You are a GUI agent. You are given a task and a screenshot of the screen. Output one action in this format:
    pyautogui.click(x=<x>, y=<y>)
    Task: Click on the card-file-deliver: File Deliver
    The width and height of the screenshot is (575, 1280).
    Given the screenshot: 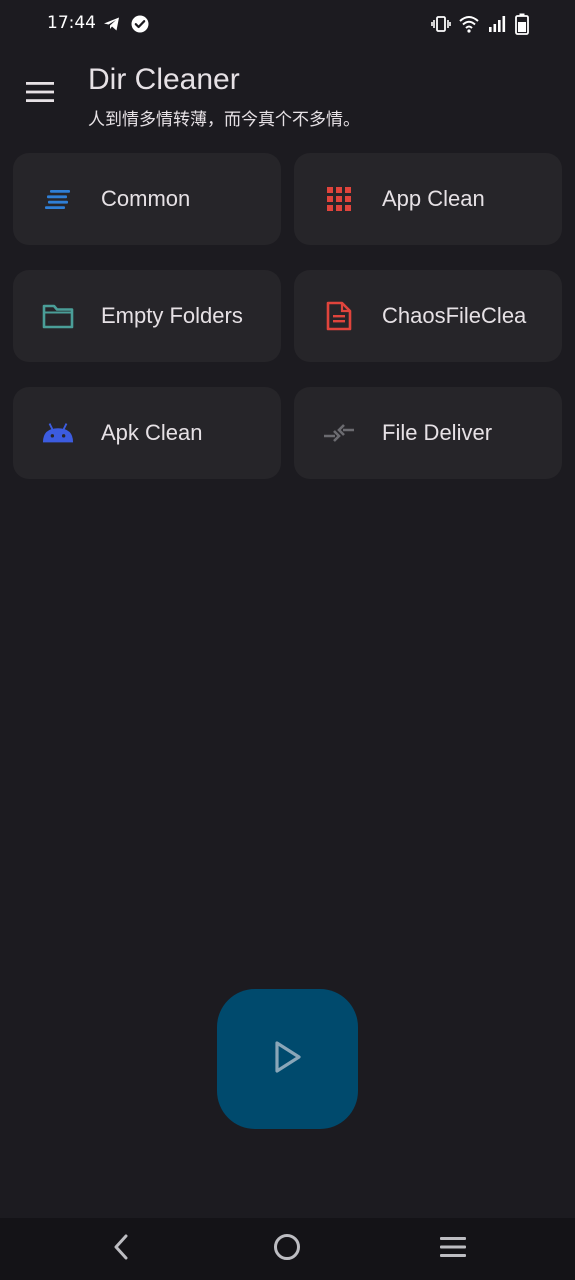 What is the action you would take?
    pyautogui.click(x=428, y=433)
    